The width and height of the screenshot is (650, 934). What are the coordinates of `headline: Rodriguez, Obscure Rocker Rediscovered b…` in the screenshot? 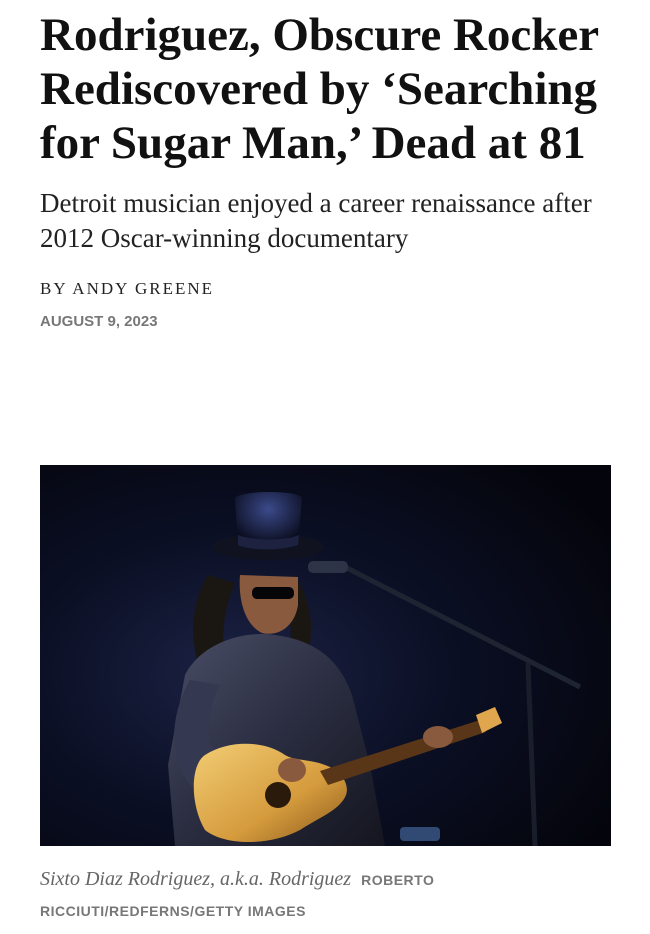 It's located at (319, 89).